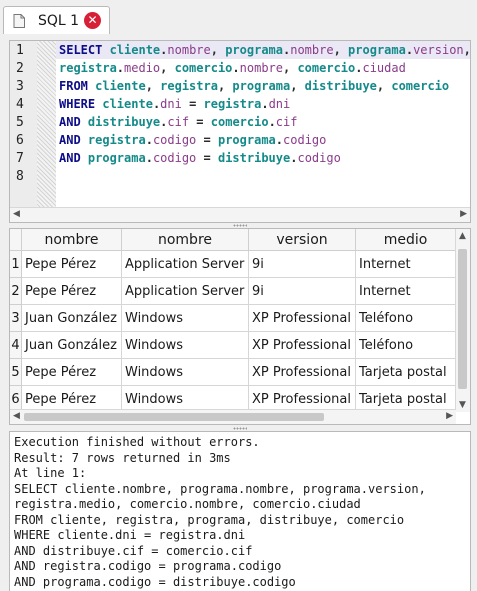  Describe the element at coordinates (130, 535) in the screenshot. I see `message-line: WHERE cliente.dni = registra.dni` at that location.